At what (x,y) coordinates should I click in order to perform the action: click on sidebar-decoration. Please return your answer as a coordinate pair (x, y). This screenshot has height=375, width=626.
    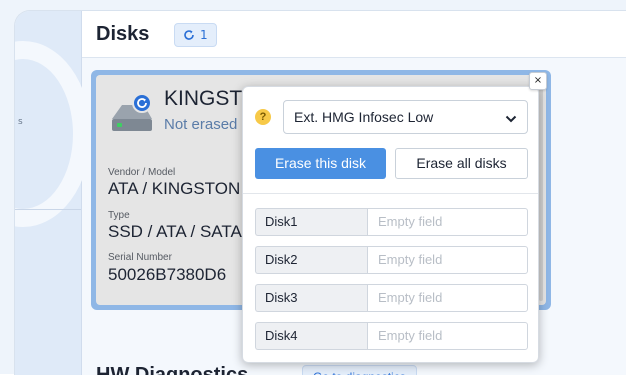
    Looking at the image, I should click on (53, 134).